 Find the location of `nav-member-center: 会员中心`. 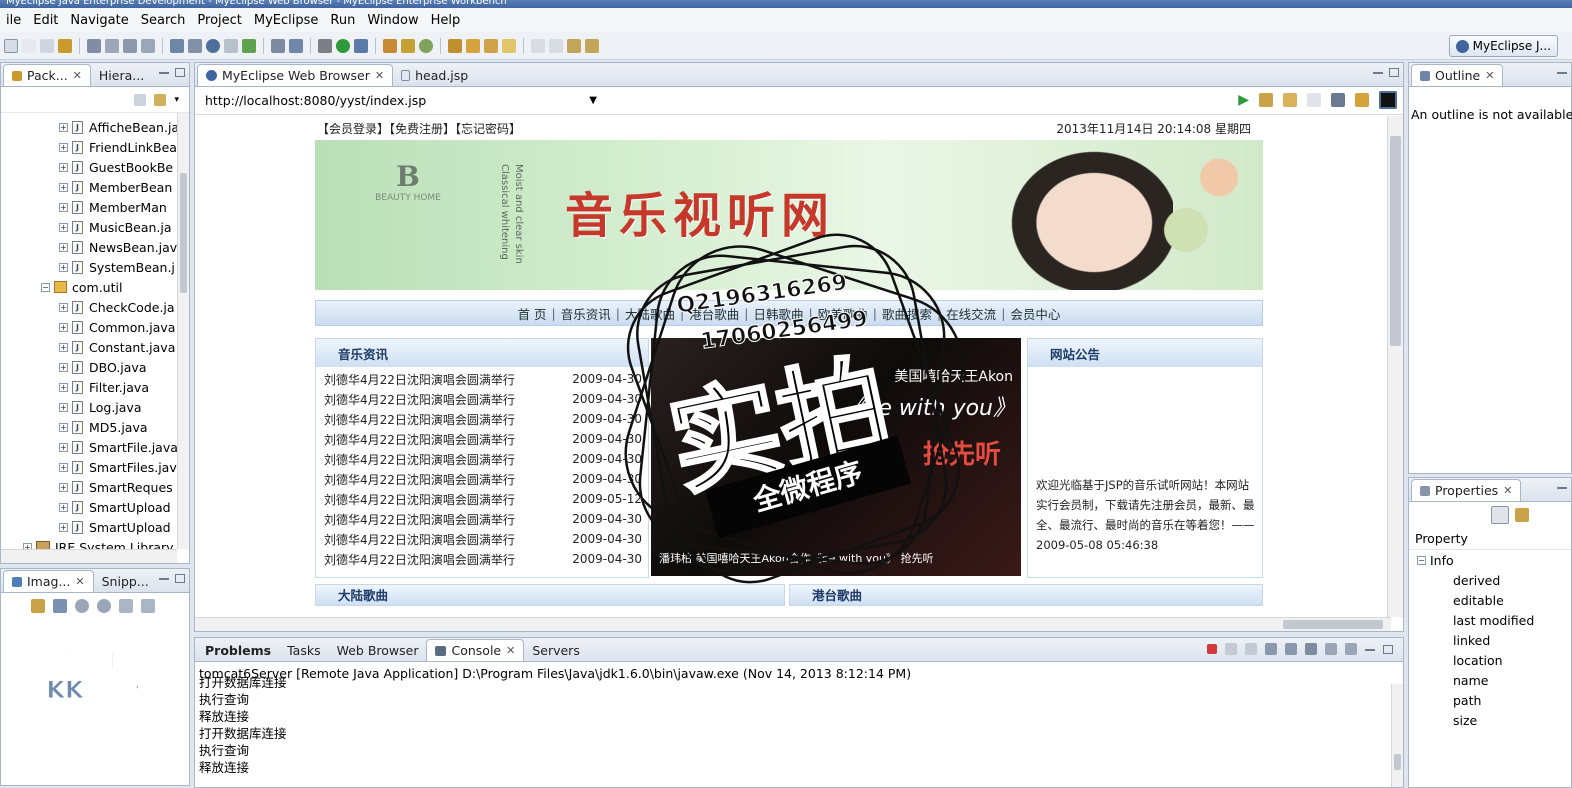

nav-member-center: 会员中心 is located at coordinates (1035, 313).